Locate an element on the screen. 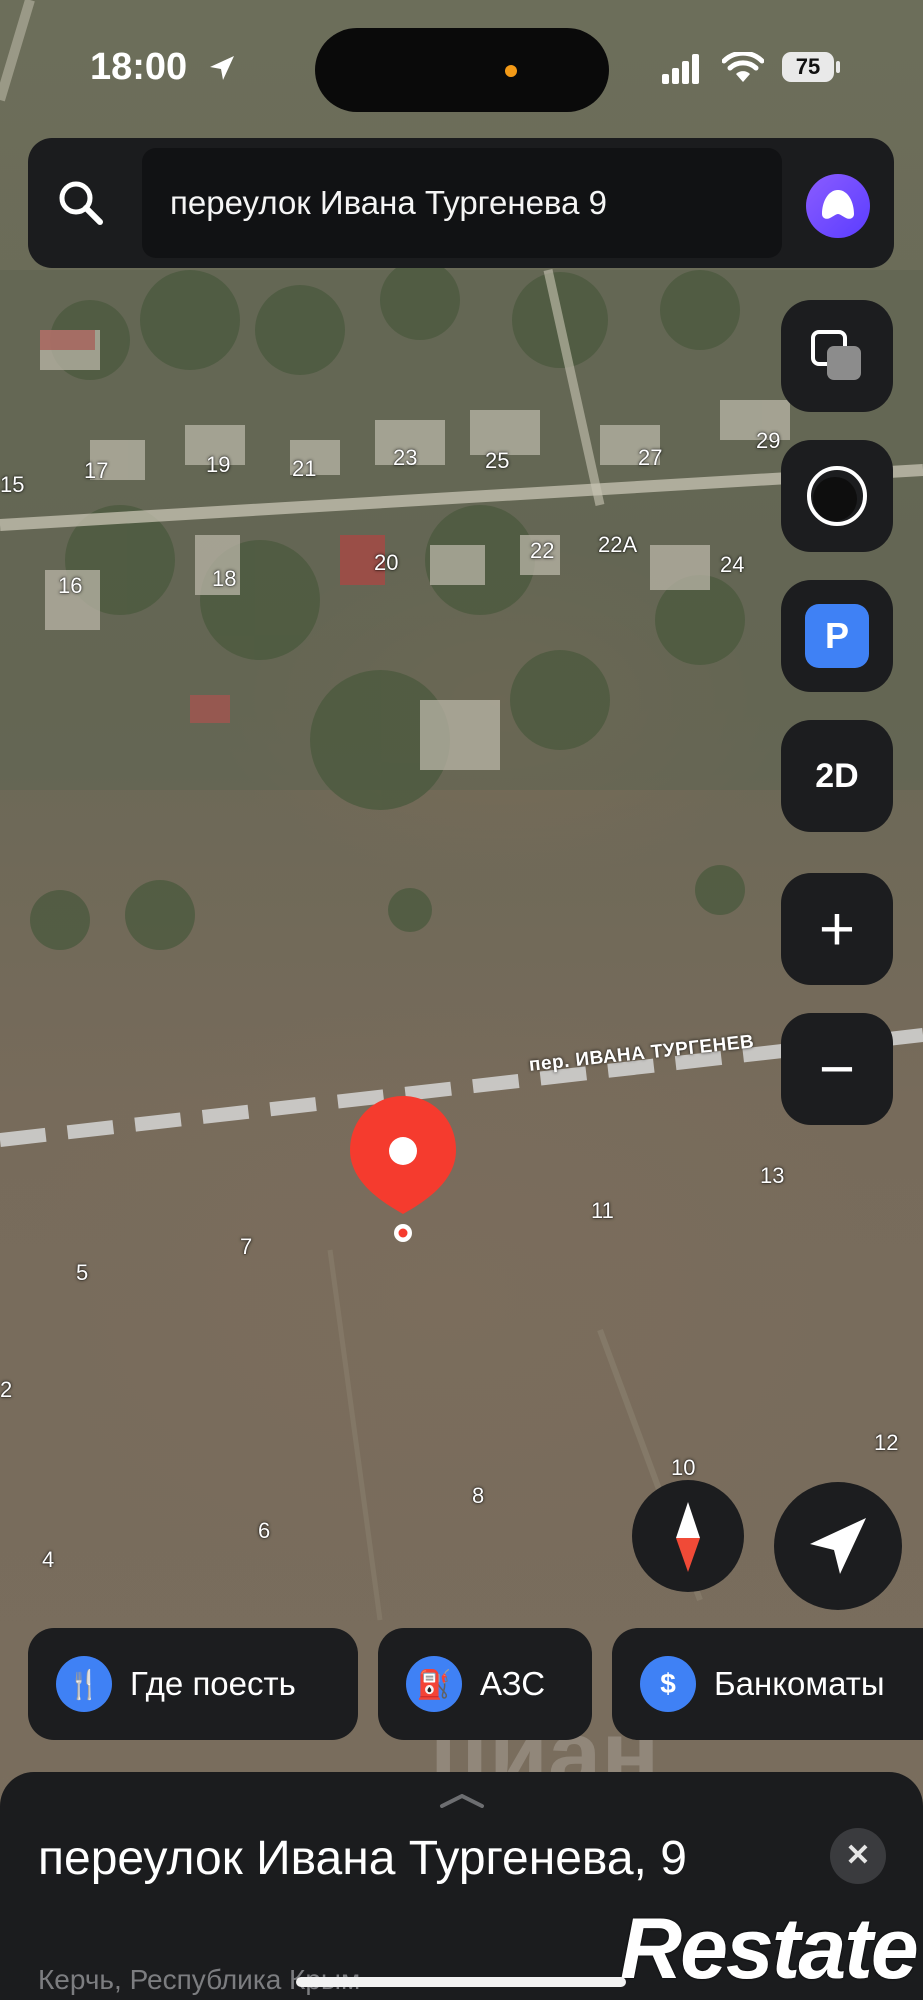  house-number: 15 is located at coordinates (12, 485).